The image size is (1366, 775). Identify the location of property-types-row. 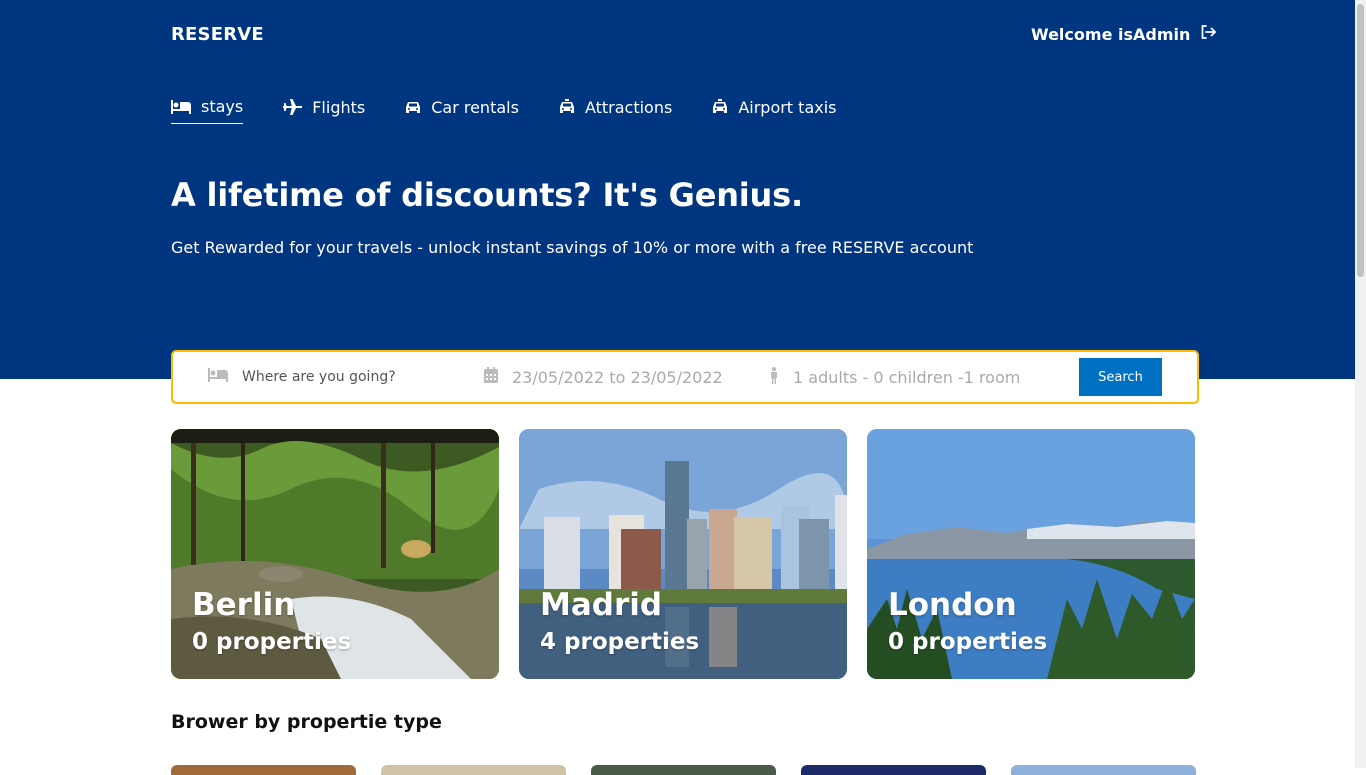
(683, 770).